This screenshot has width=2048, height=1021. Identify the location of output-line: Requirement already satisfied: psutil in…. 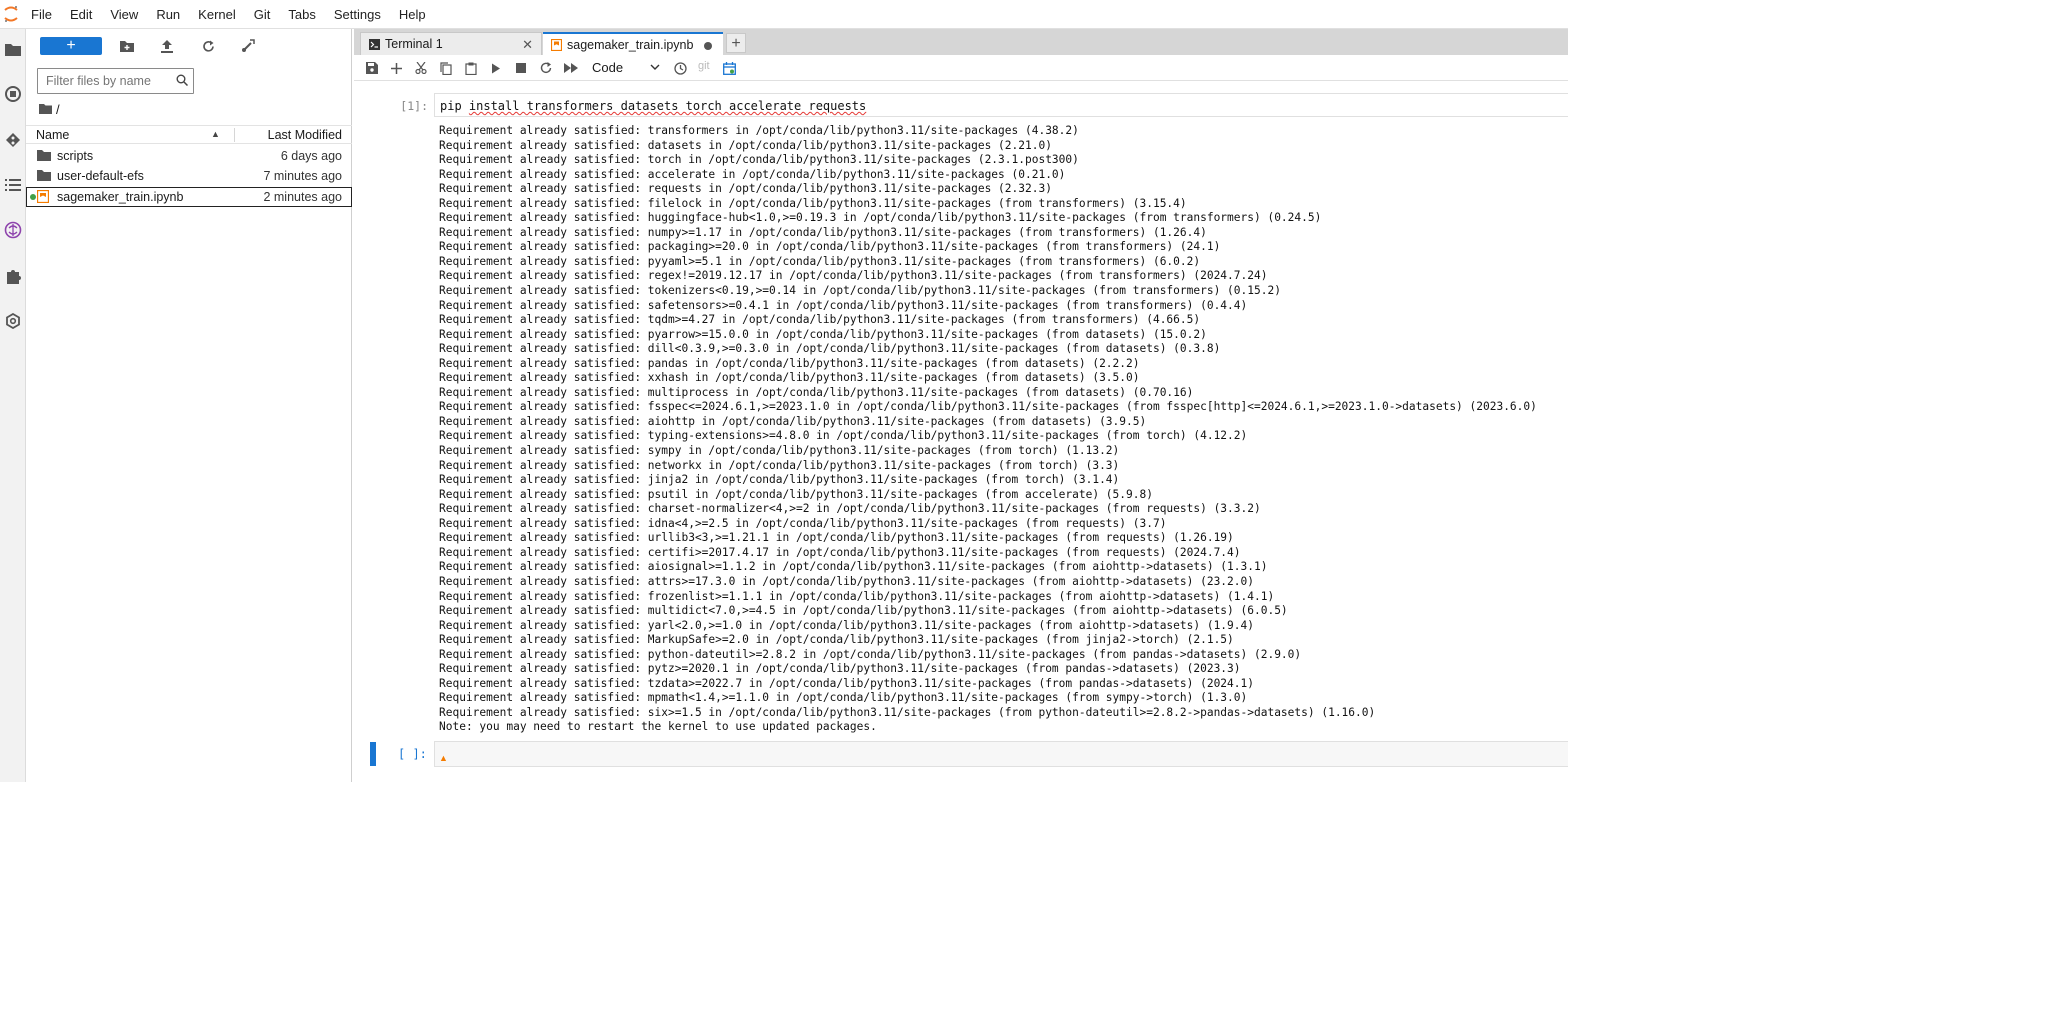
(796, 494).